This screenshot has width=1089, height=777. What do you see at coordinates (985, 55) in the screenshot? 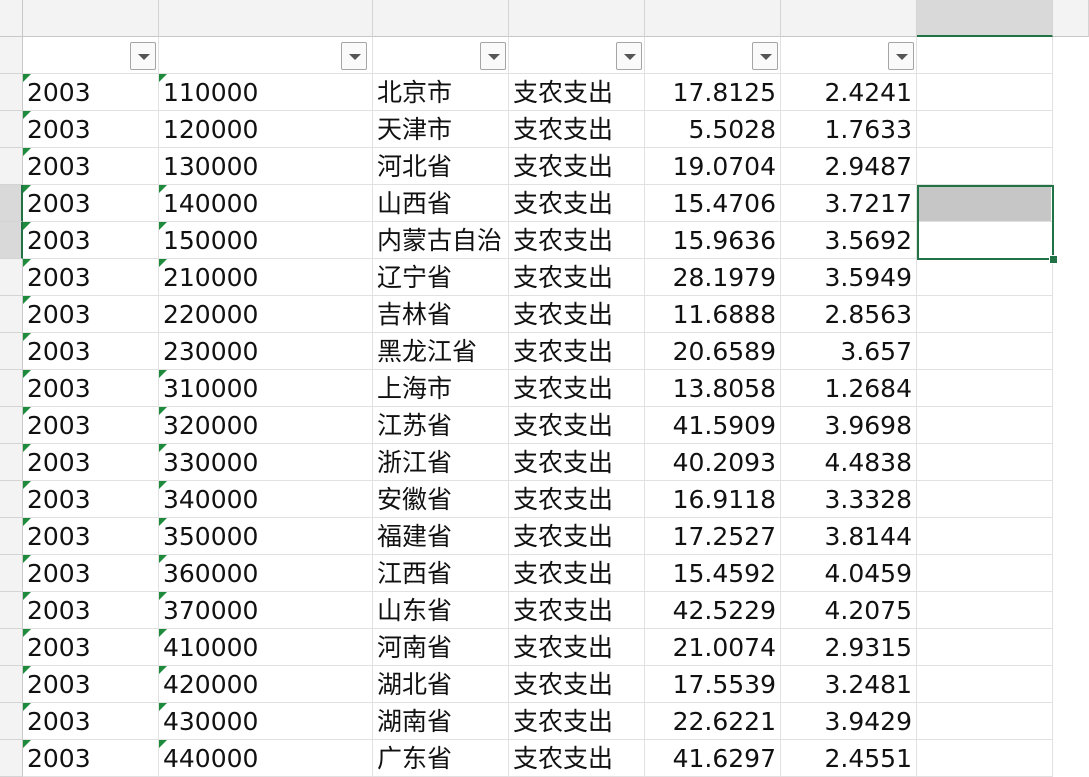
I see `header-cell-g` at bounding box center [985, 55].